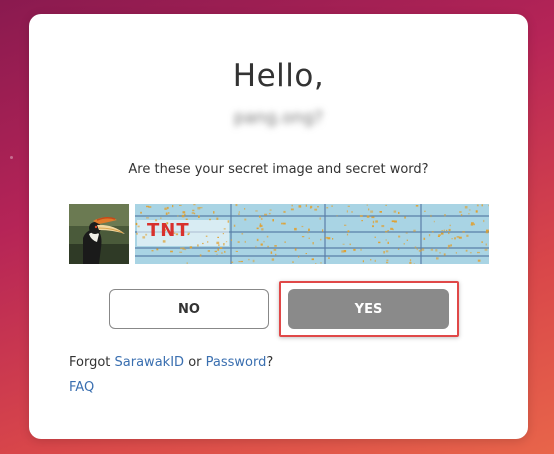 Image resolution: width=554 pixels, height=454 pixels. I want to click on secret-word-text: TNT, so click(168, 230).